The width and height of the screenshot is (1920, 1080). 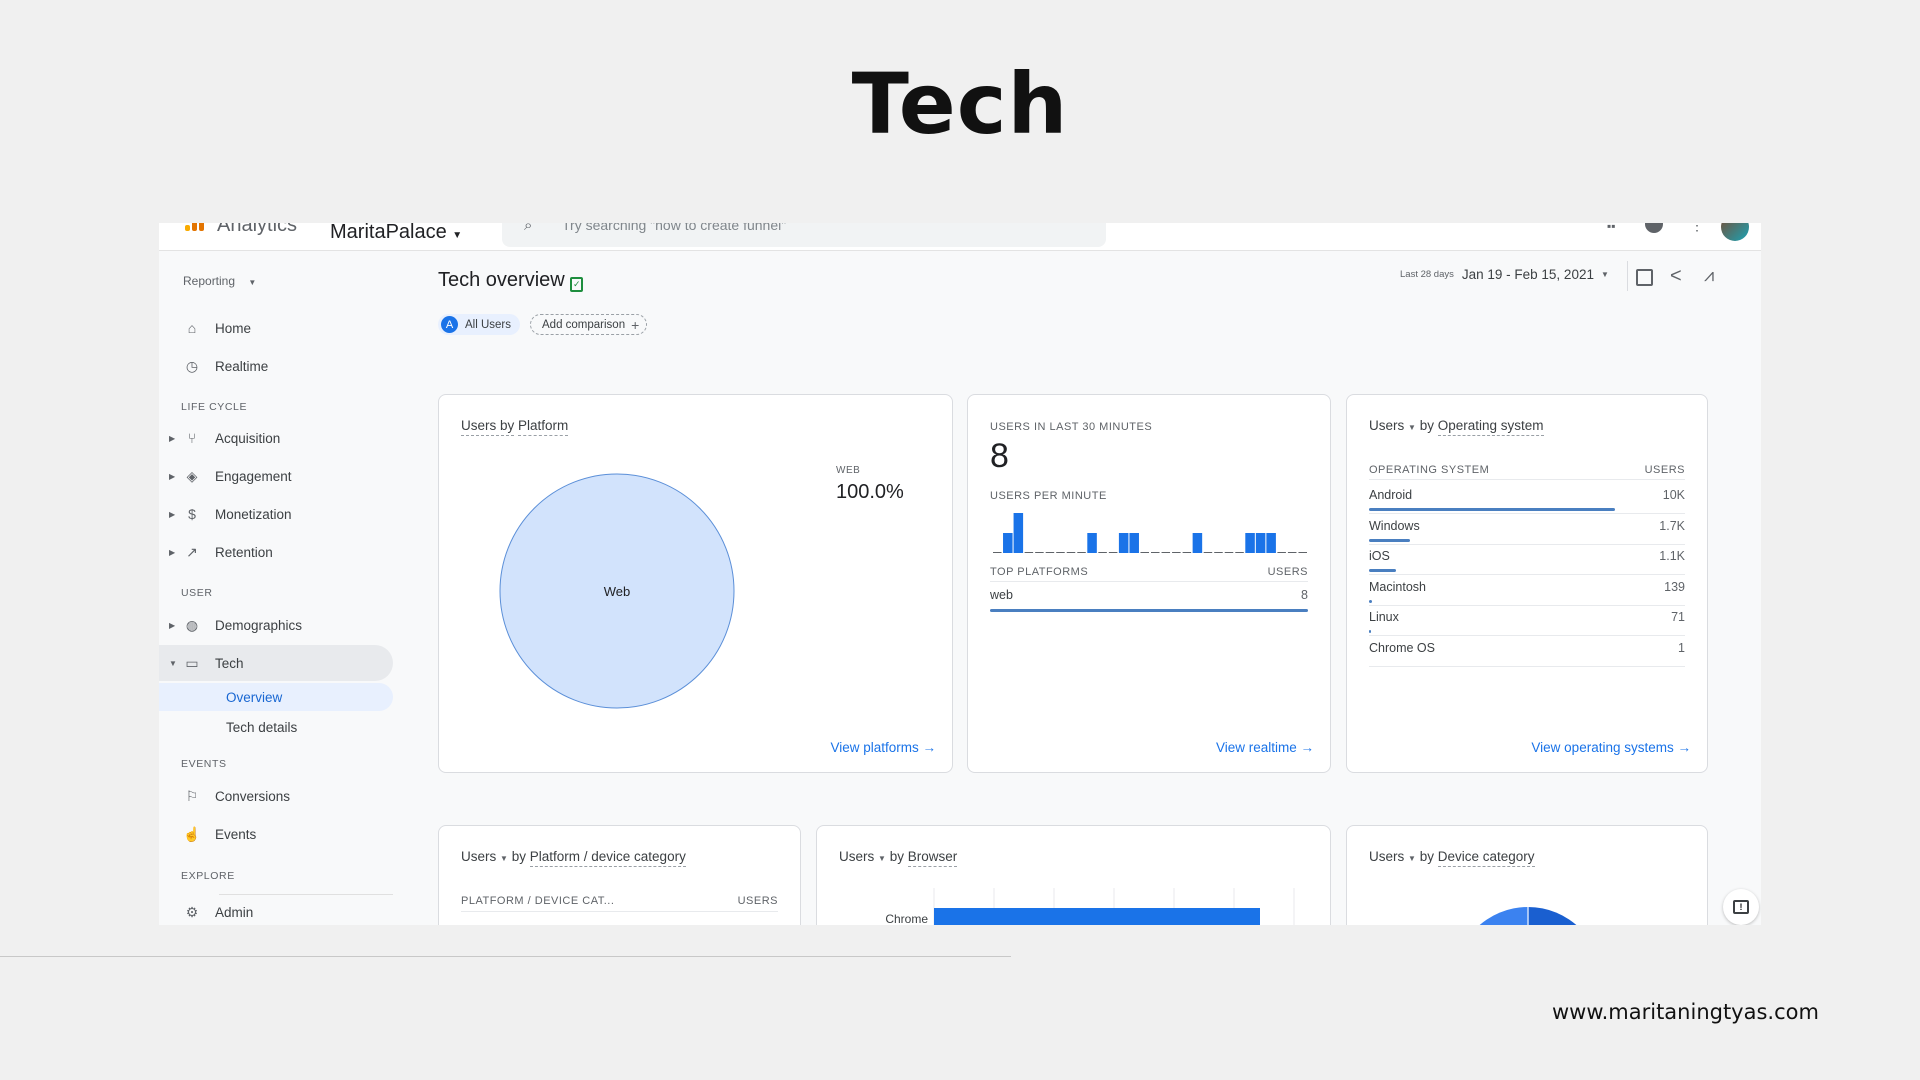 What do you see at coordinates (1654, 228) in the screenshot?
I see `help-icon` at bounding box center [1654, 228].